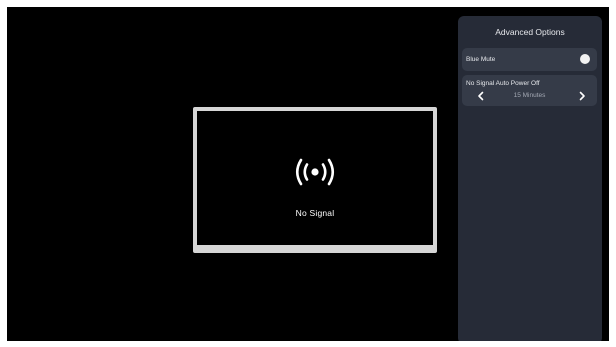 This screenshot has height=347, width=616. I want to click on chevron-right-icon, so click(582, 96).